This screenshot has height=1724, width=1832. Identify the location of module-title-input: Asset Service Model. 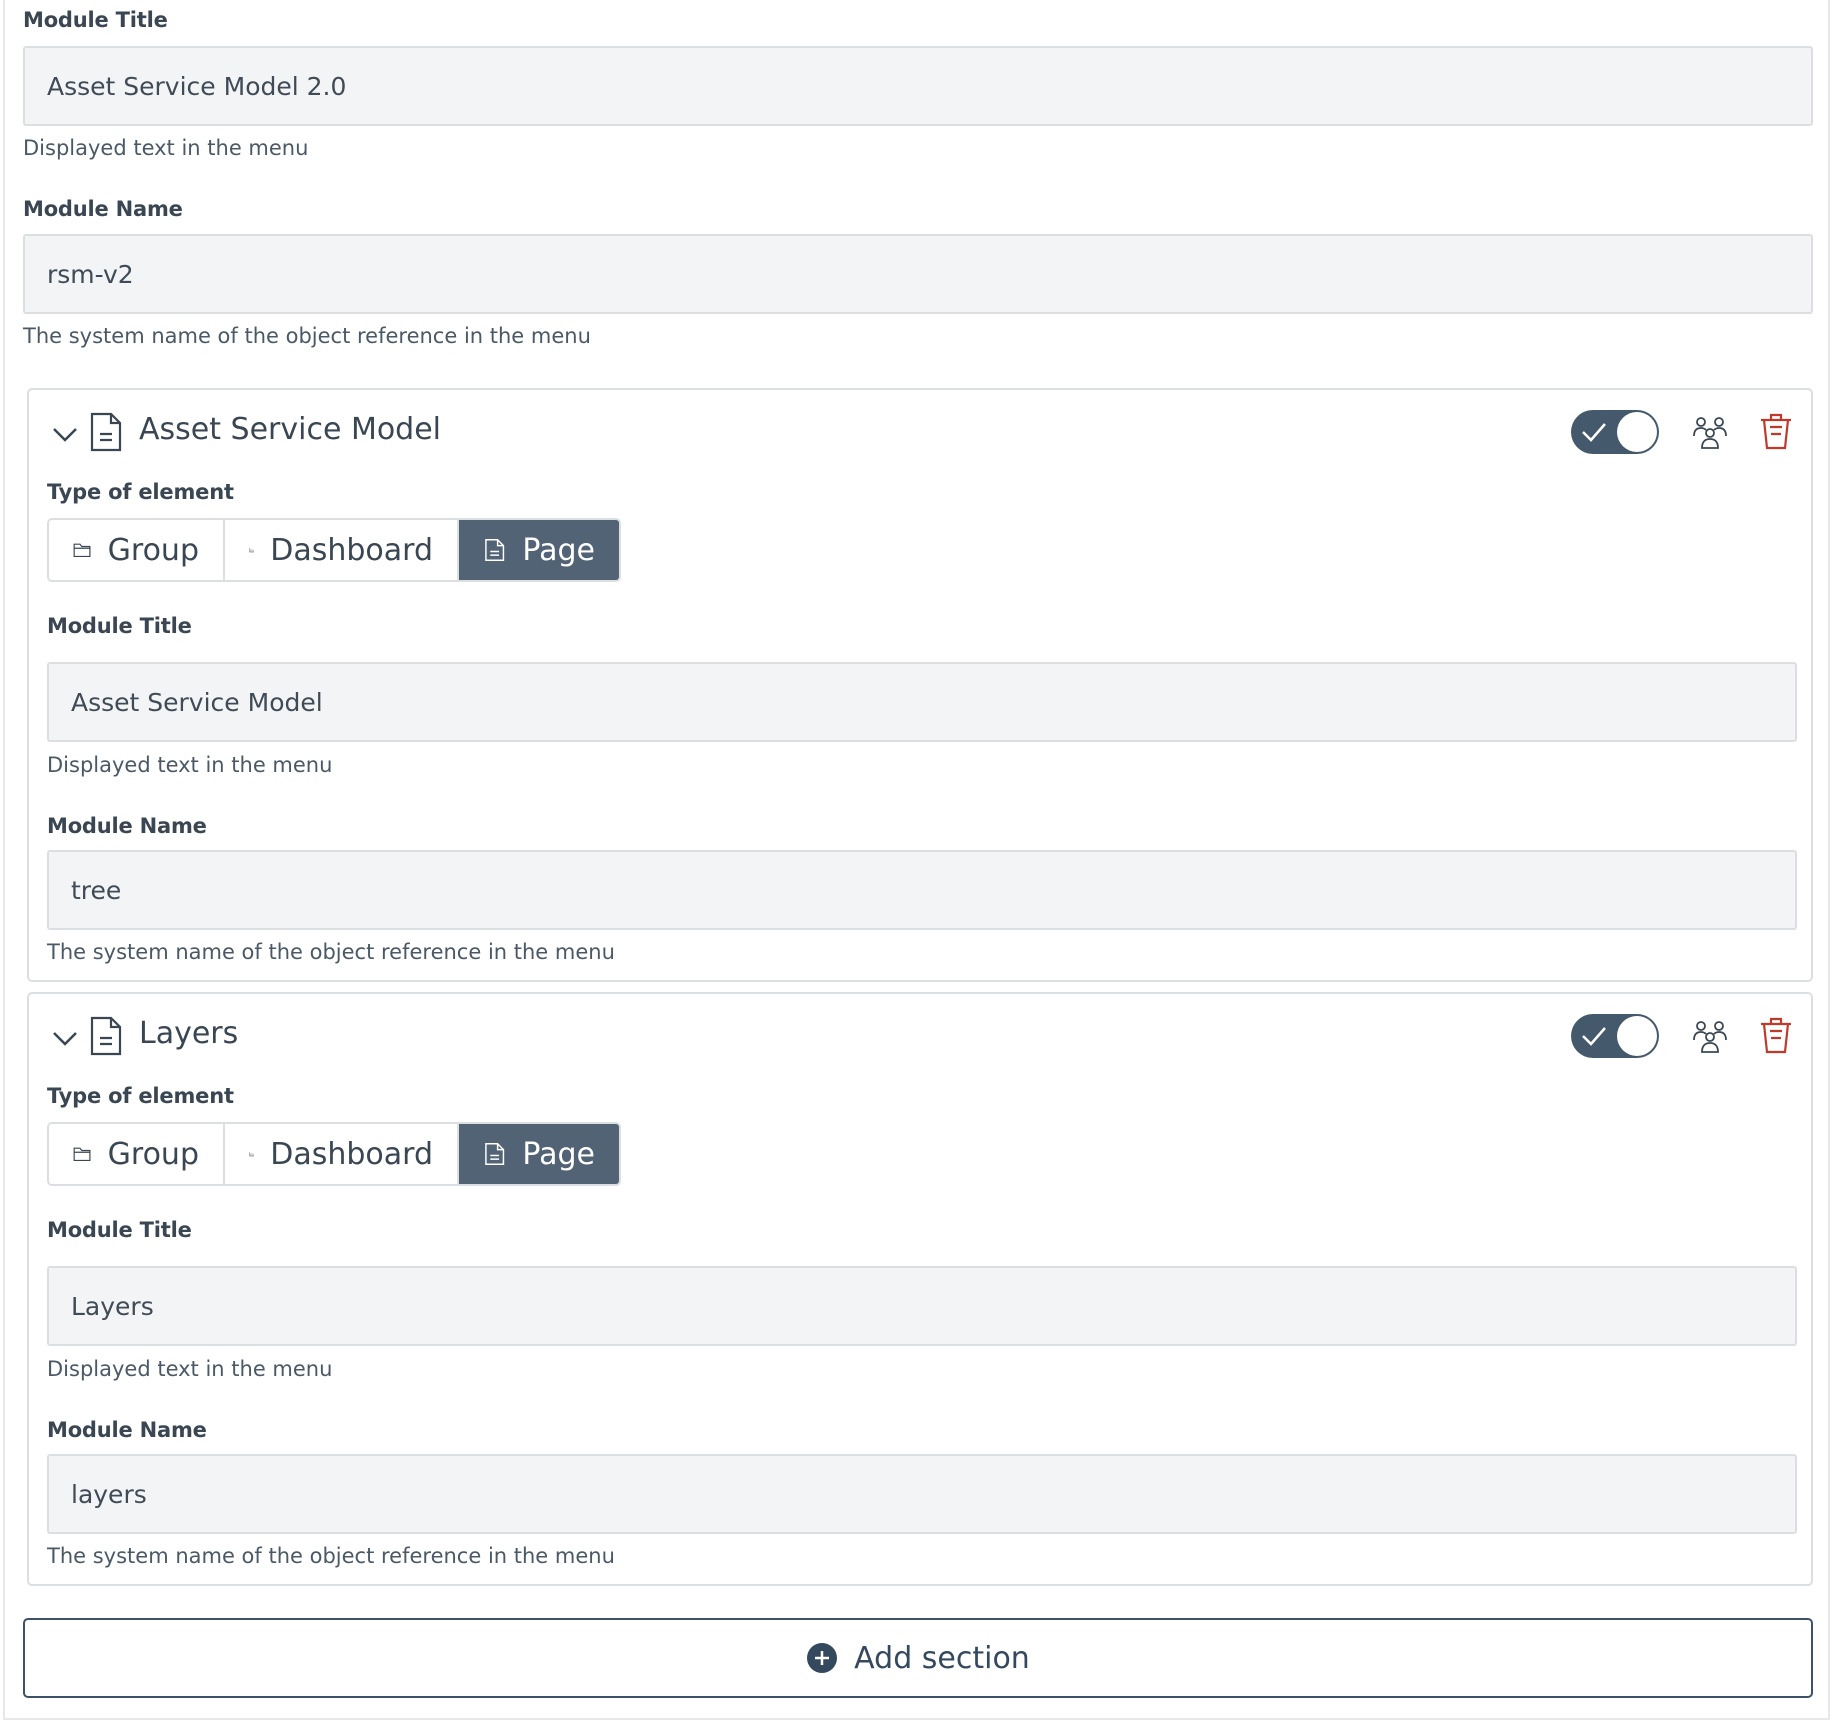
(922, 702).